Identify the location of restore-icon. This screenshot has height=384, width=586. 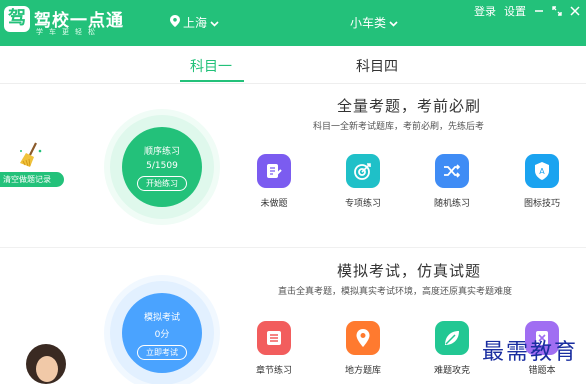
(557, 11).